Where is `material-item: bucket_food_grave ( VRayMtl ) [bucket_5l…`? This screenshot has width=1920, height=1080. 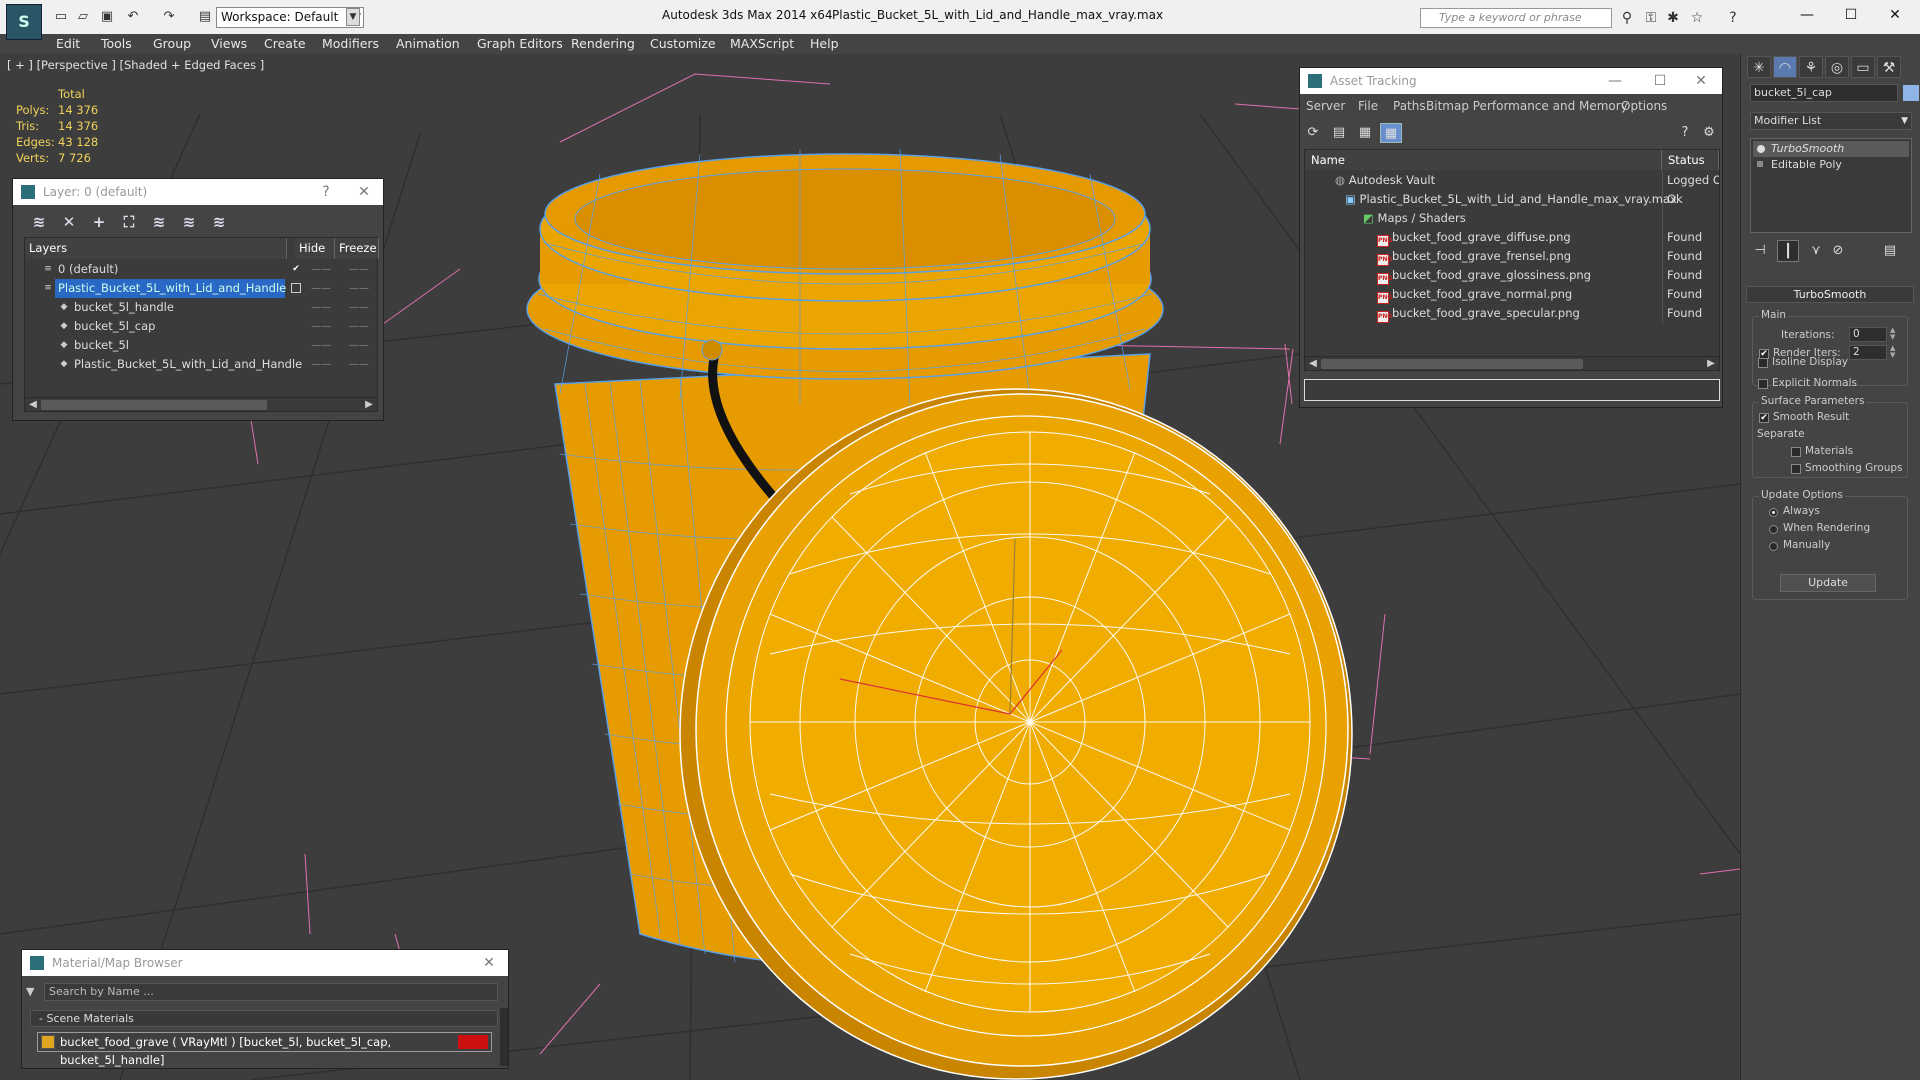
material-item: bucket_food_grave ( VRayMtl ) [bucket_5l… is located at coordinates (264, 1049).